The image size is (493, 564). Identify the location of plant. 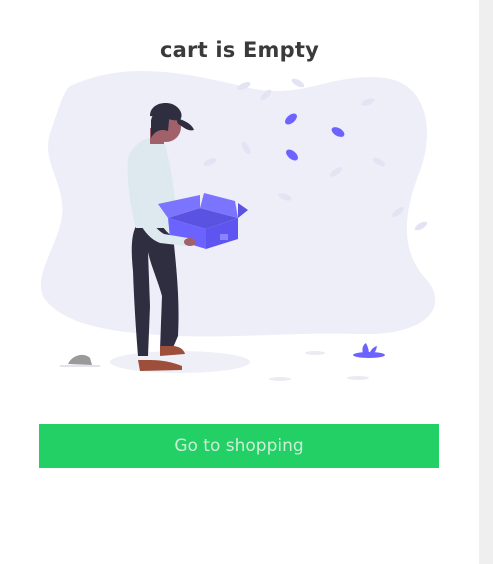
(369, 355).